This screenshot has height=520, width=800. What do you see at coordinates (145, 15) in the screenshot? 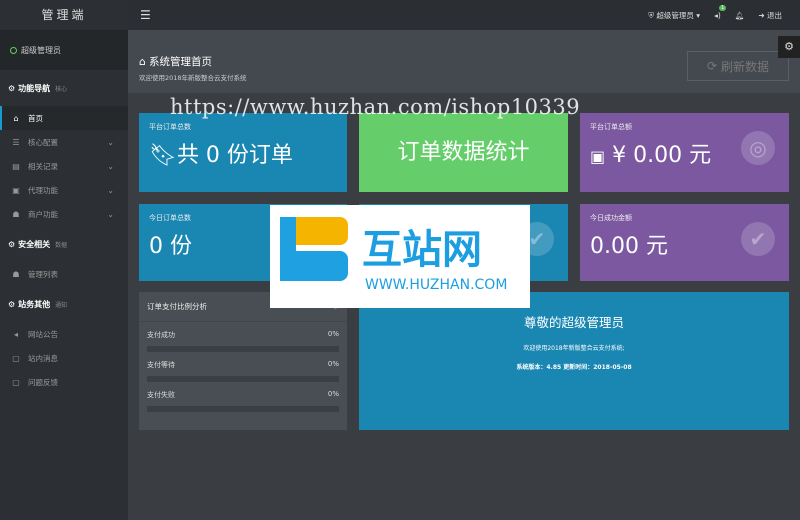
I see `menu-toggle-icon: ☰` at bounding box center [145, 15].